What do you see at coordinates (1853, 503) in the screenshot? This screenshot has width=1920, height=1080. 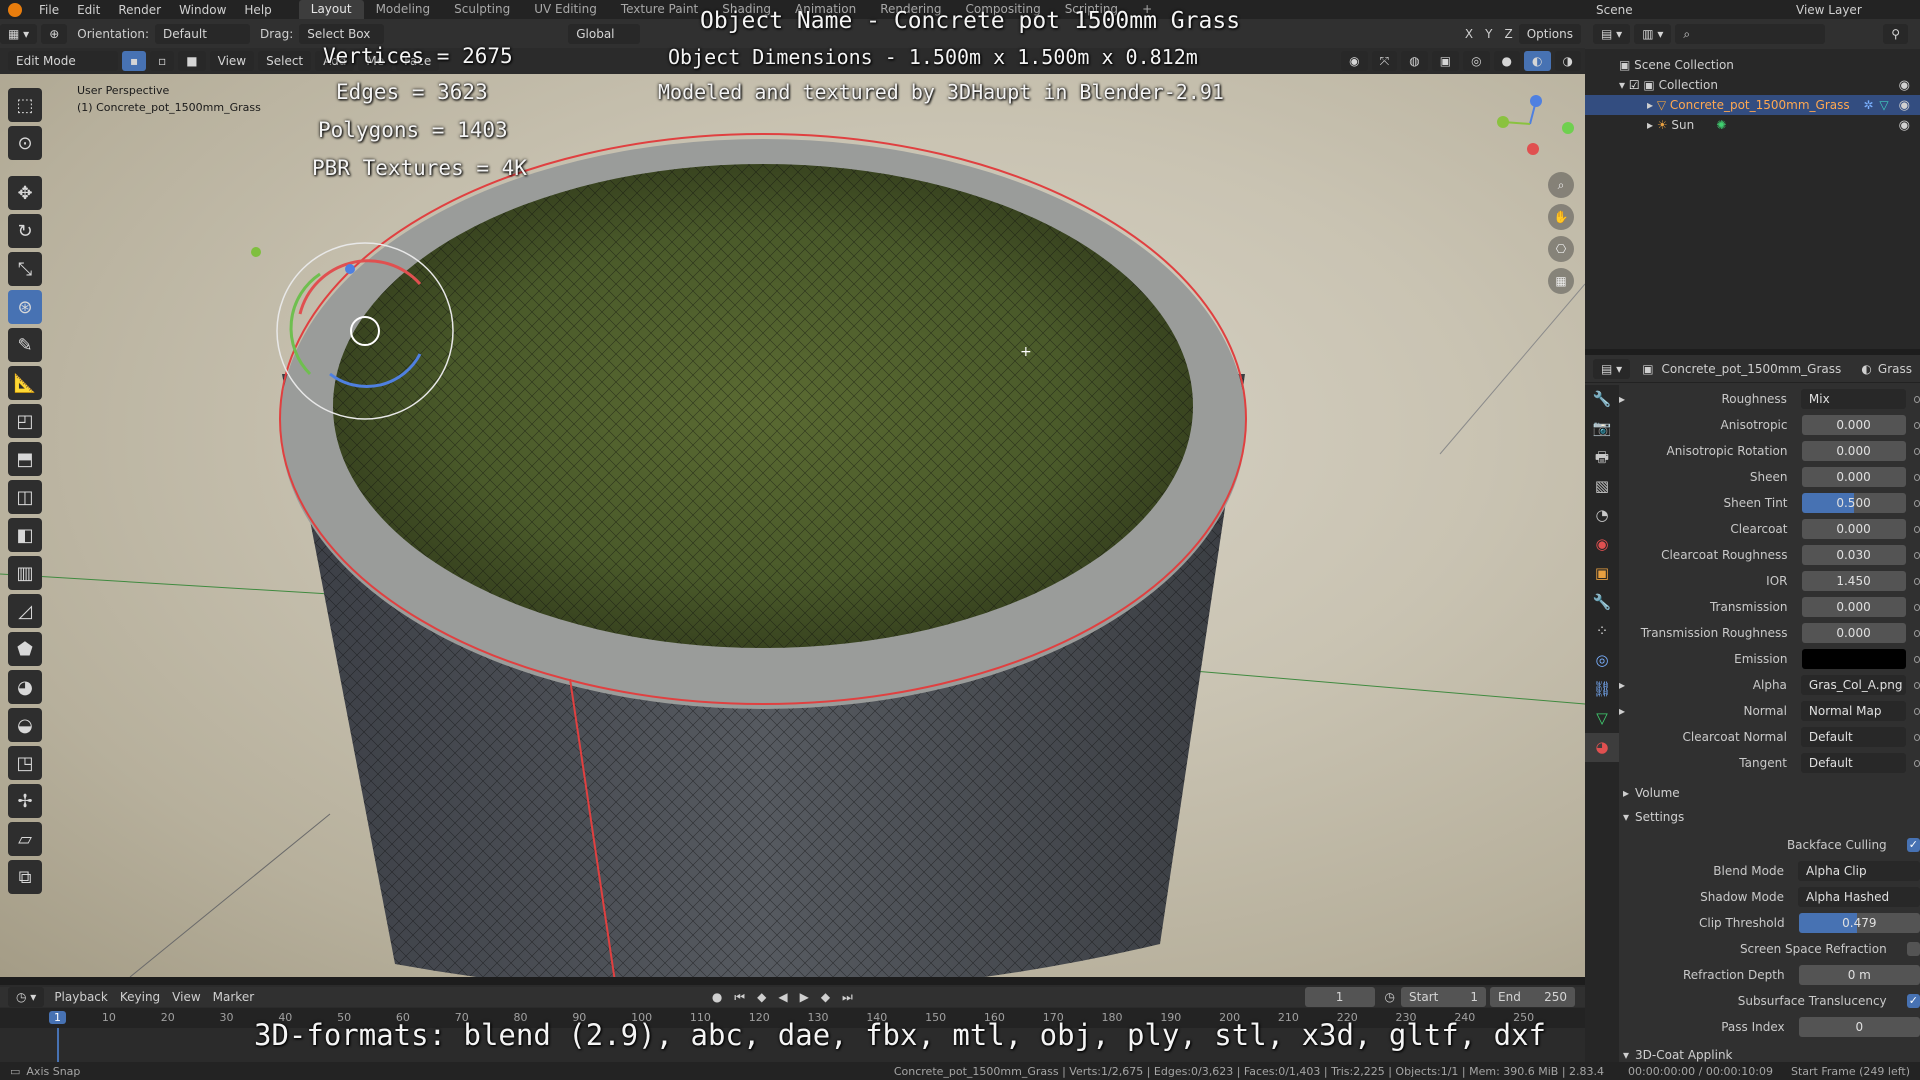 I see `property-field: 0.500` at bounding box center [1853, 503].